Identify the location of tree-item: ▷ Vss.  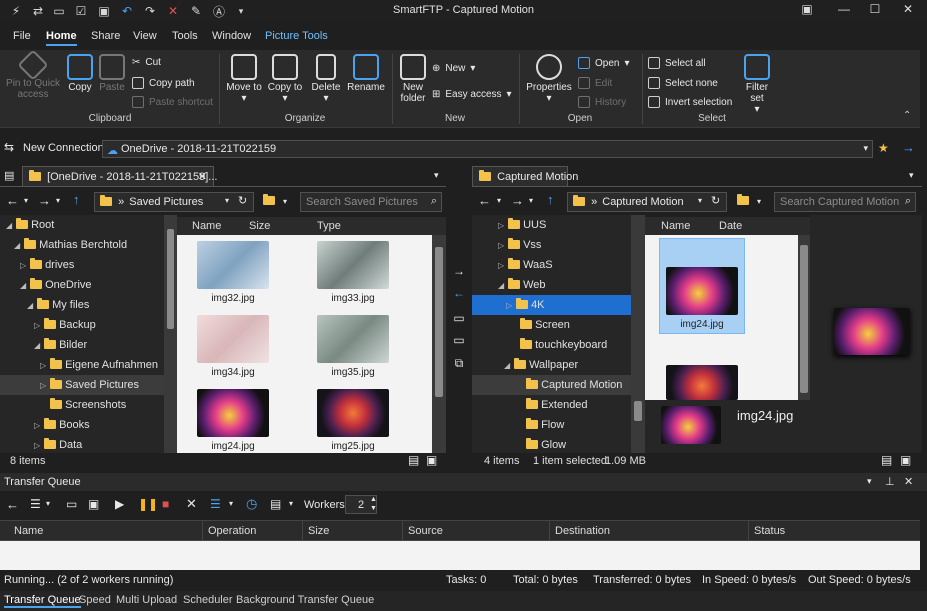
(551, 245).